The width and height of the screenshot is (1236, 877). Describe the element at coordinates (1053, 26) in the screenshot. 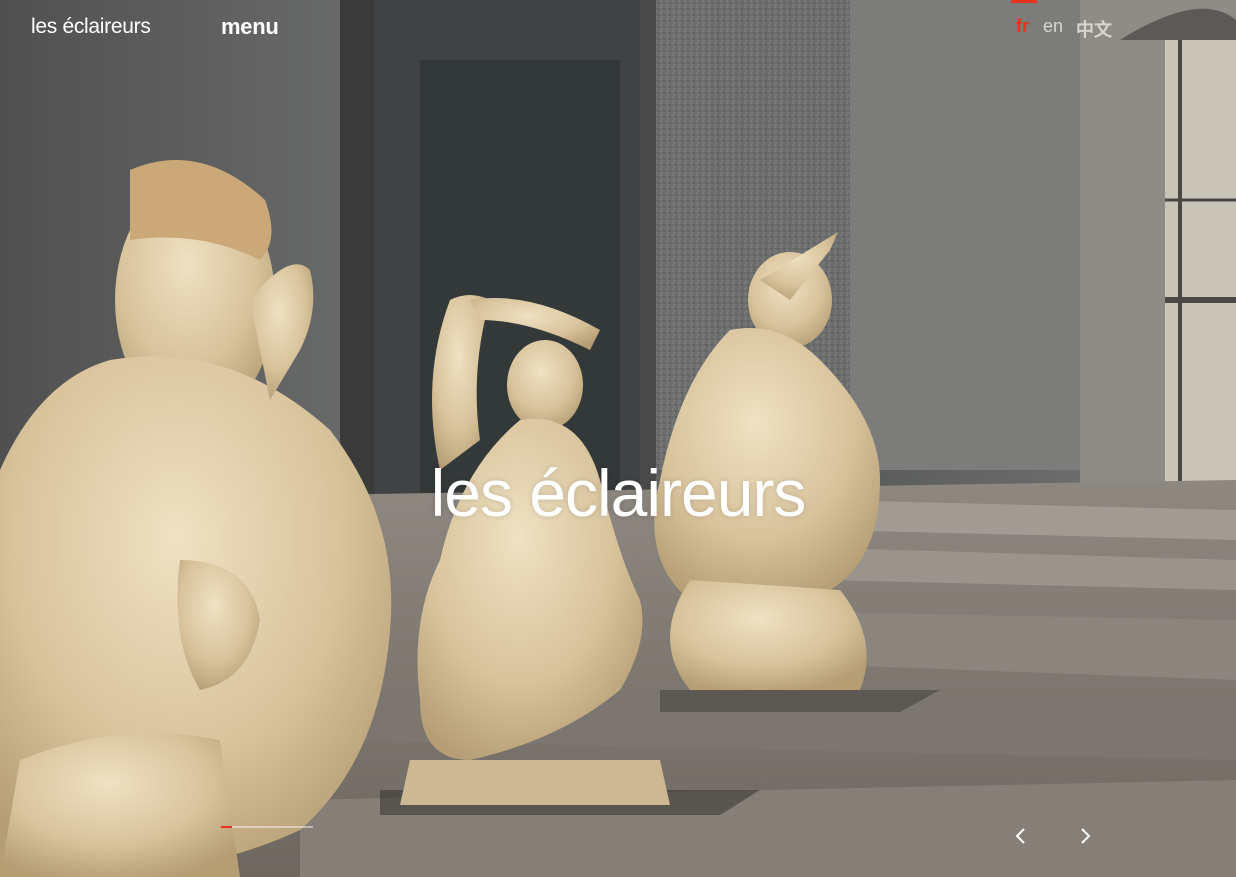

I see `language-en: en` at that location.